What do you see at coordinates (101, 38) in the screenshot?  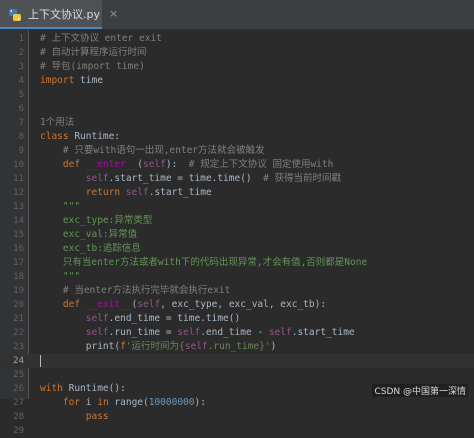 I see `code-token: # 上下文协议 enter exit` at bounding box center [101, 38].